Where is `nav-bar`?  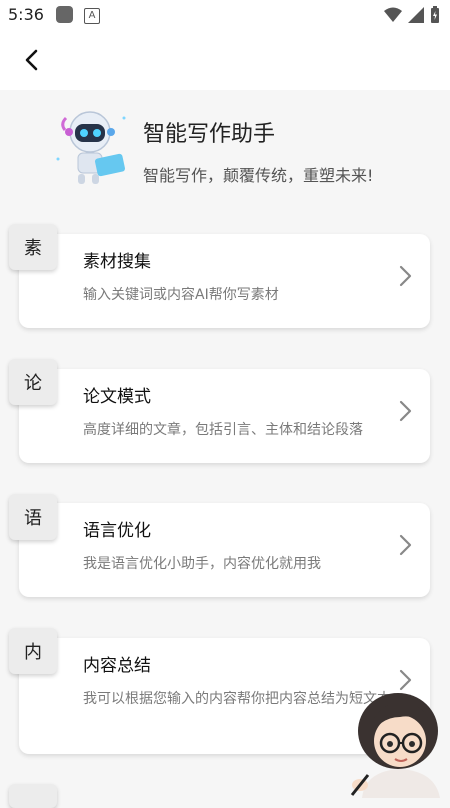 nav-bar is located at coordinates (225, 60).